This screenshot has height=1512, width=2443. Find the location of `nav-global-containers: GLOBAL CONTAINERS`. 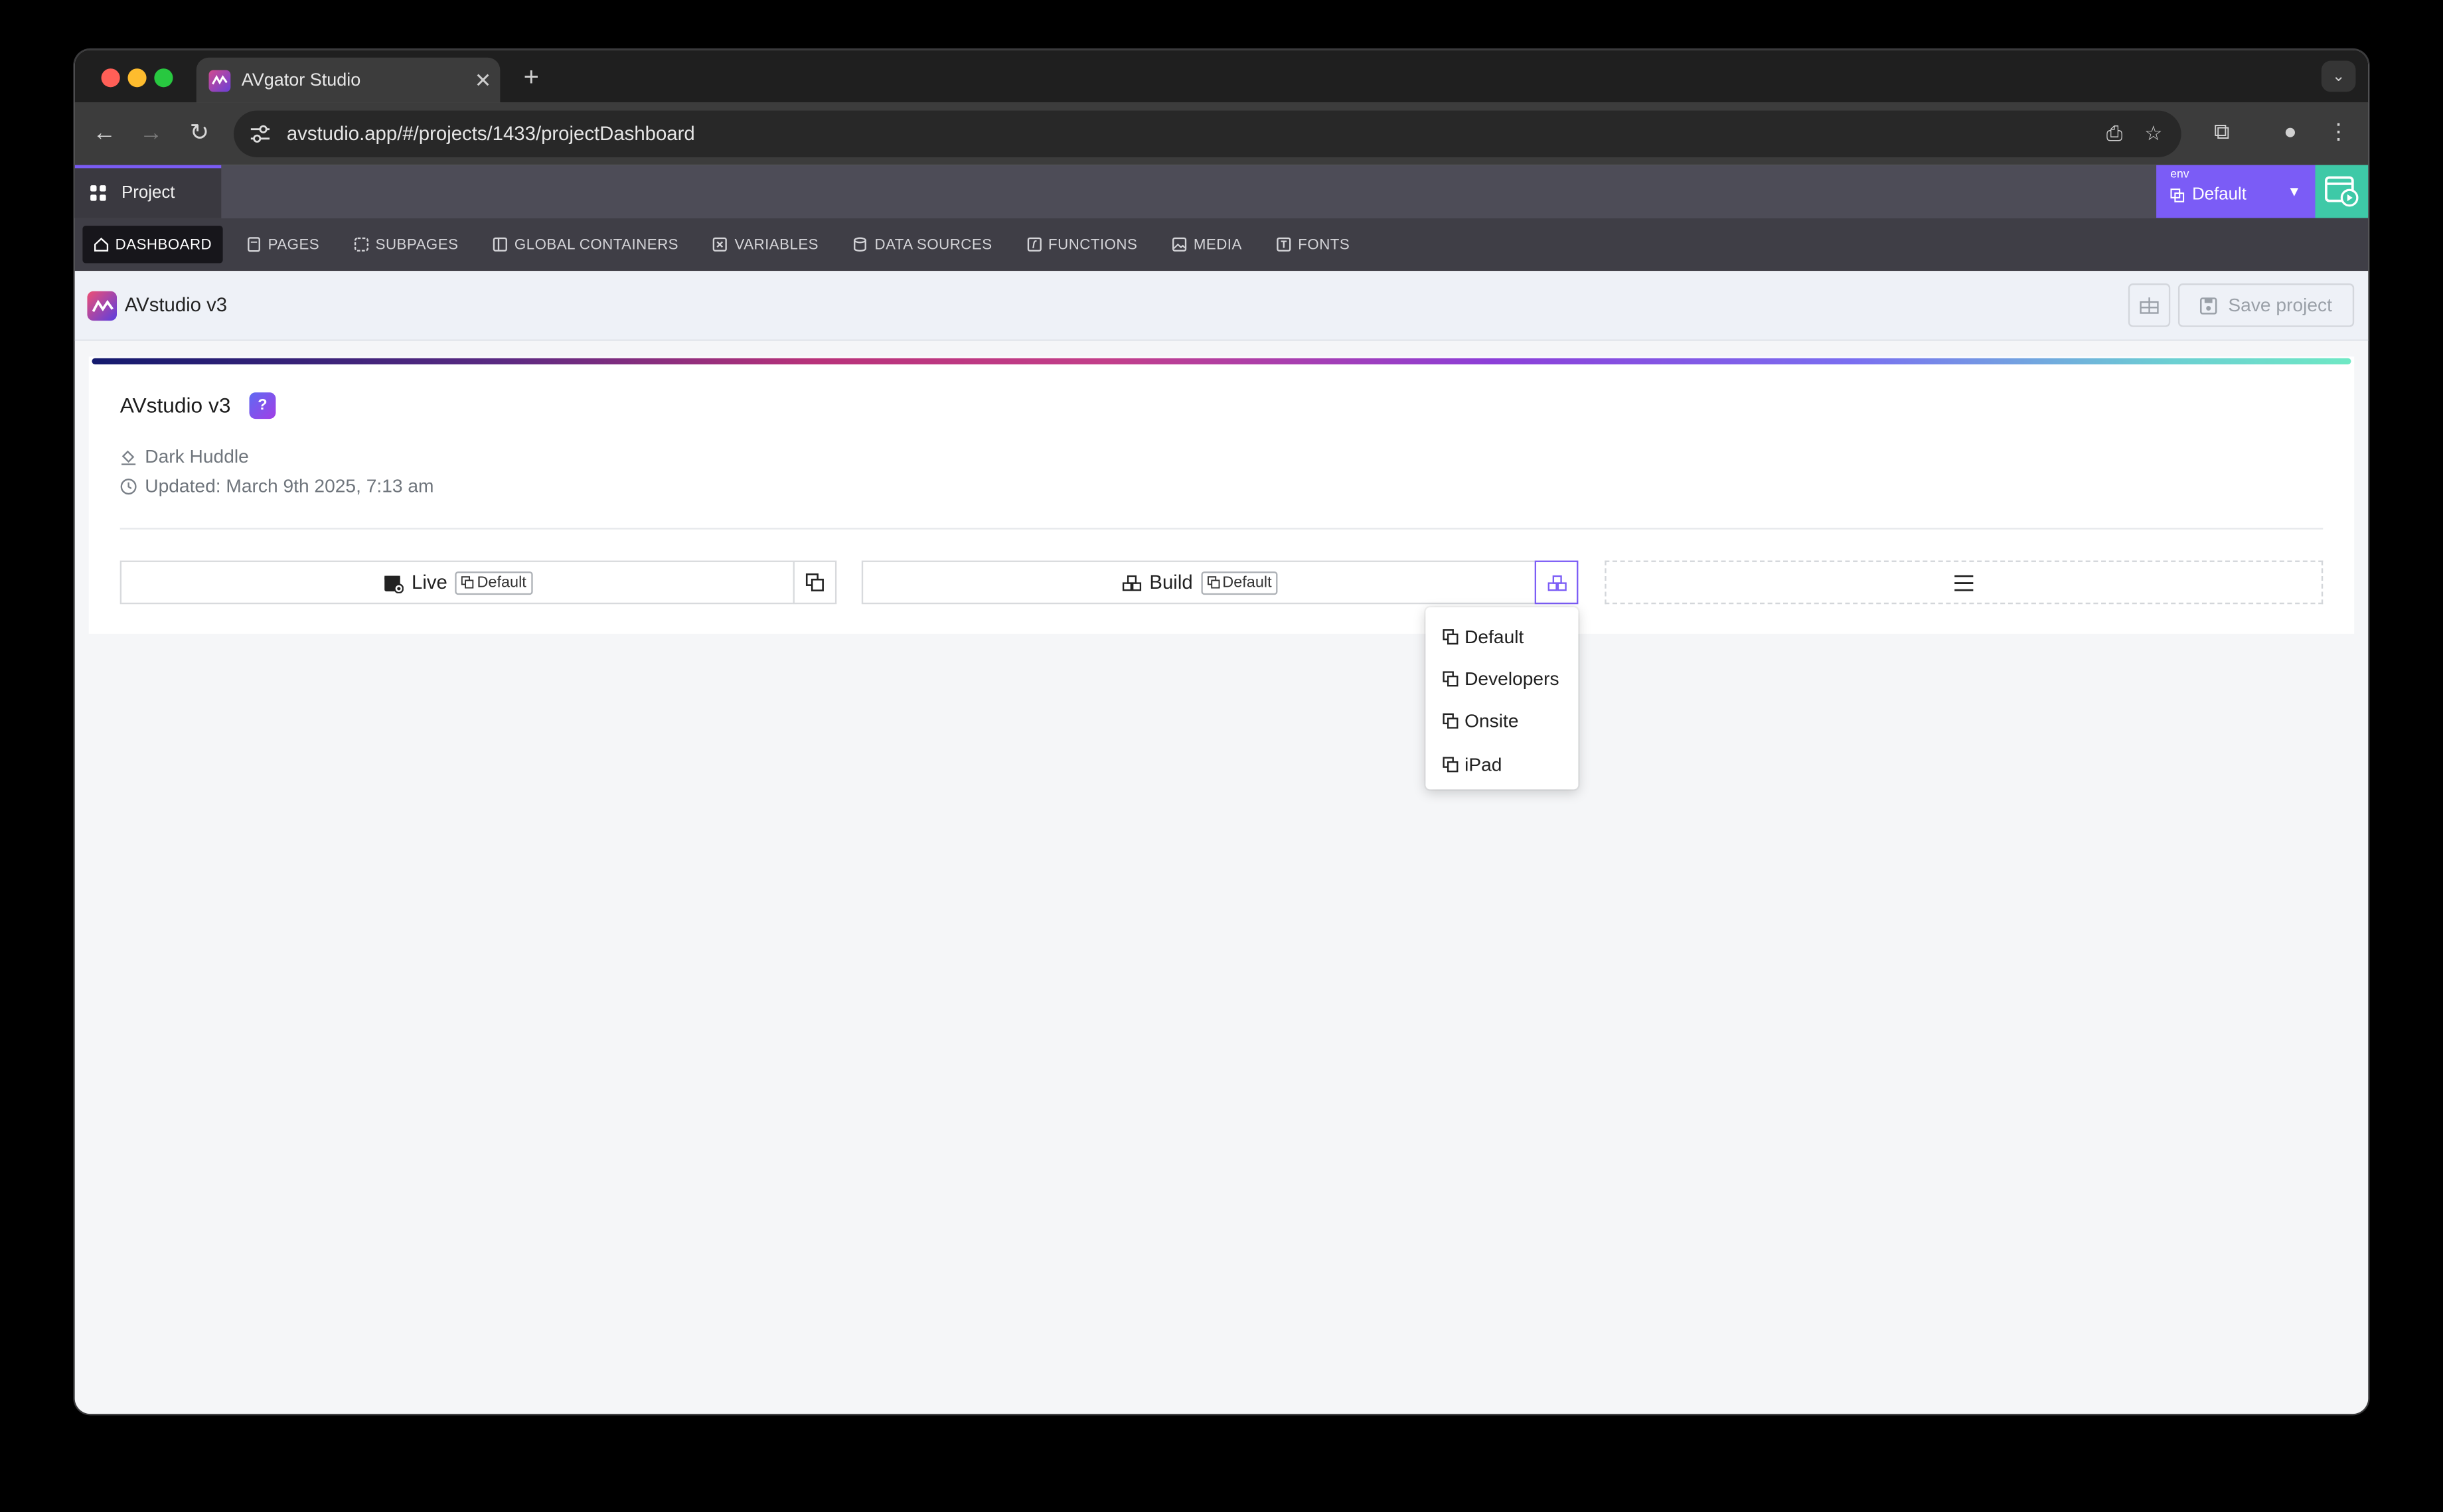

nav-global-containers: GLOBAL CONTAINERS is located at coordinates (586, 244).